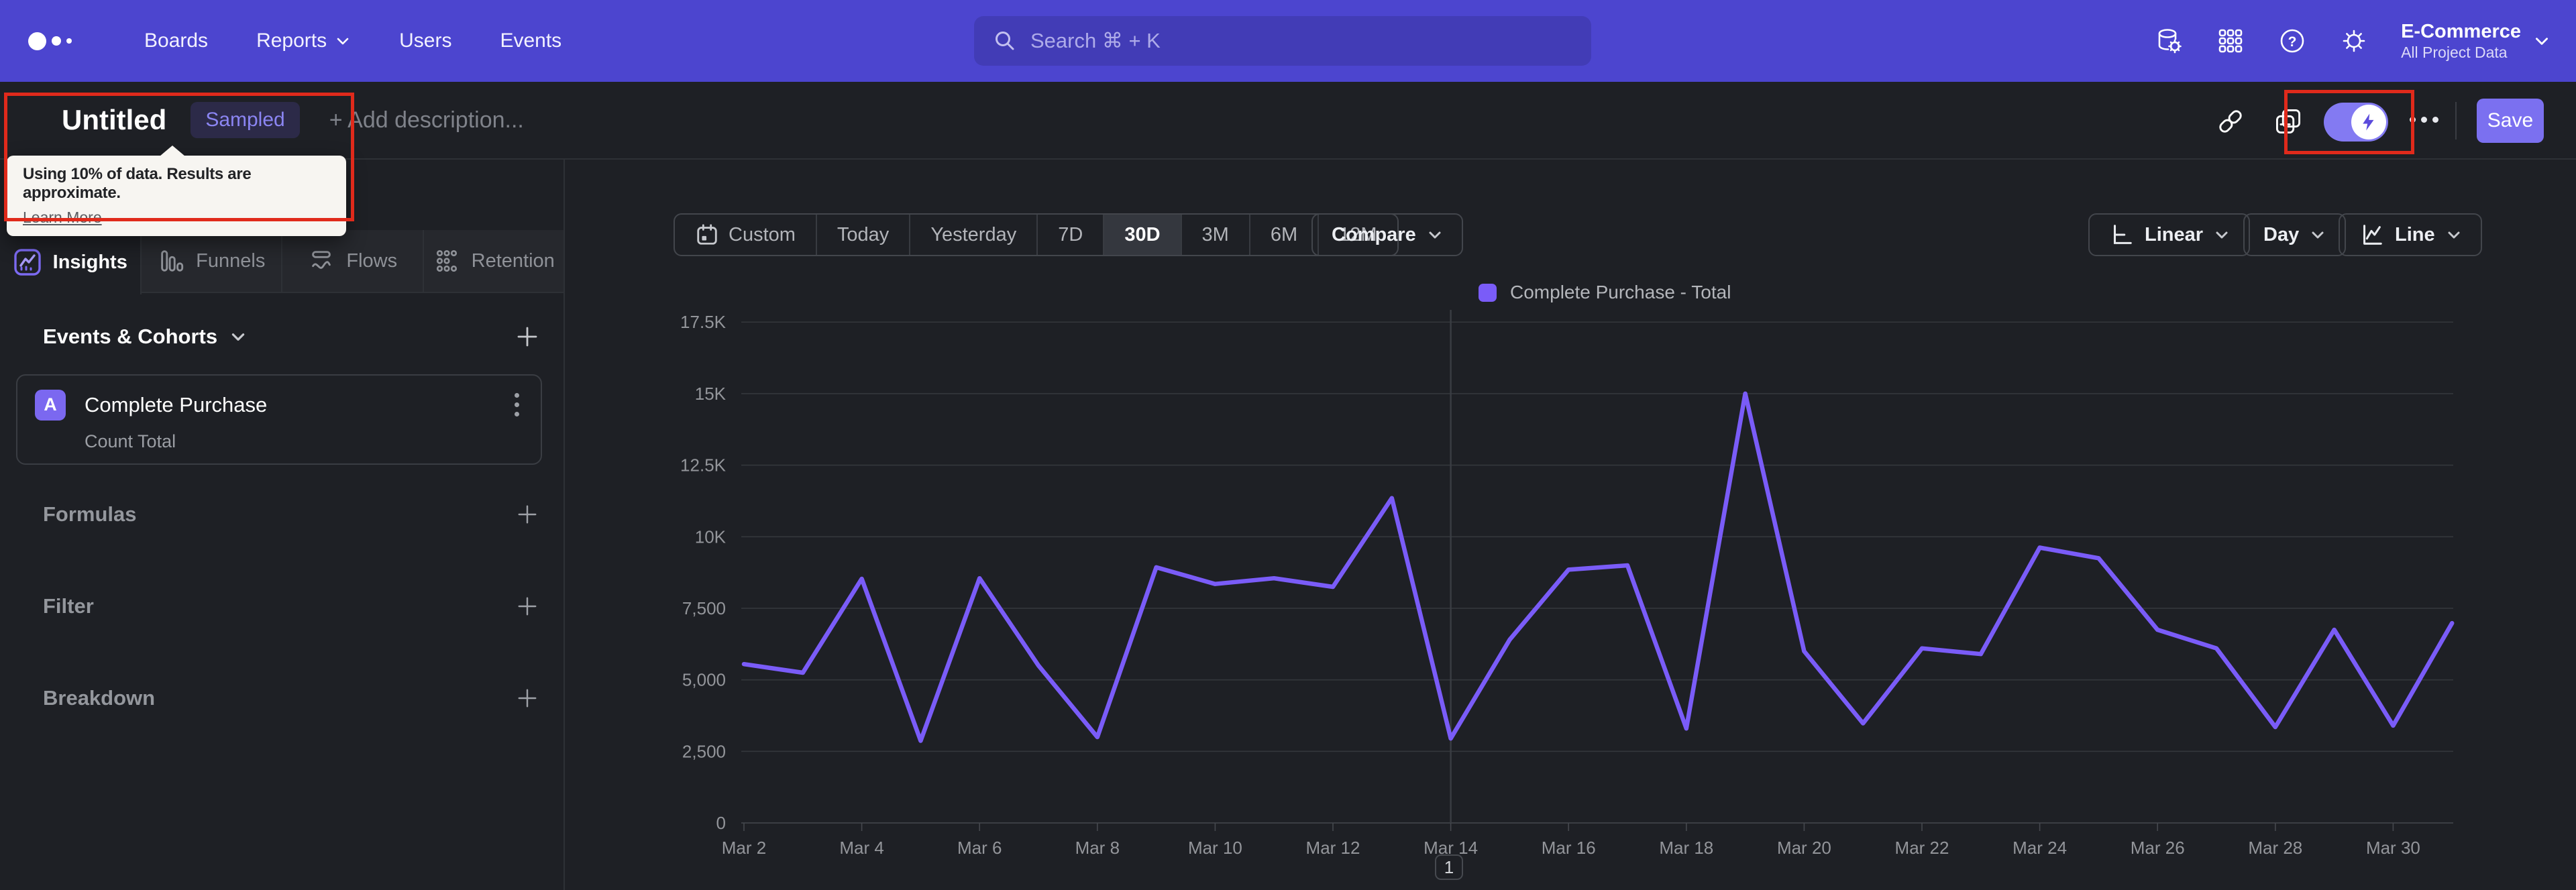  Describe the element at coordinates (1282, 41) in the screenshot. I see `search-input: Search ⌘ + K` at that location.